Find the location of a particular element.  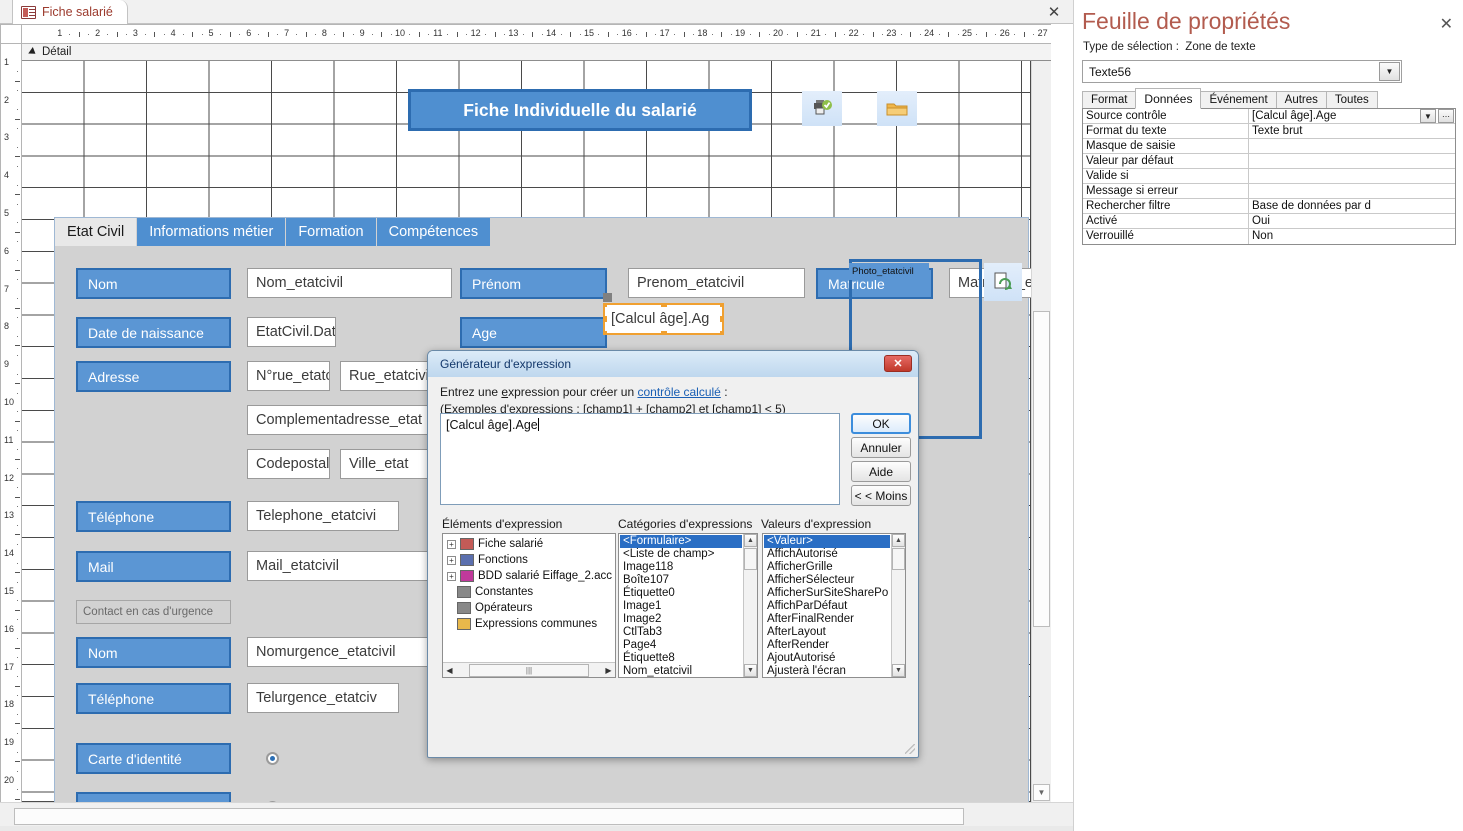

expression-category-item: Étiquette8 is located at coordinates (681, 658).